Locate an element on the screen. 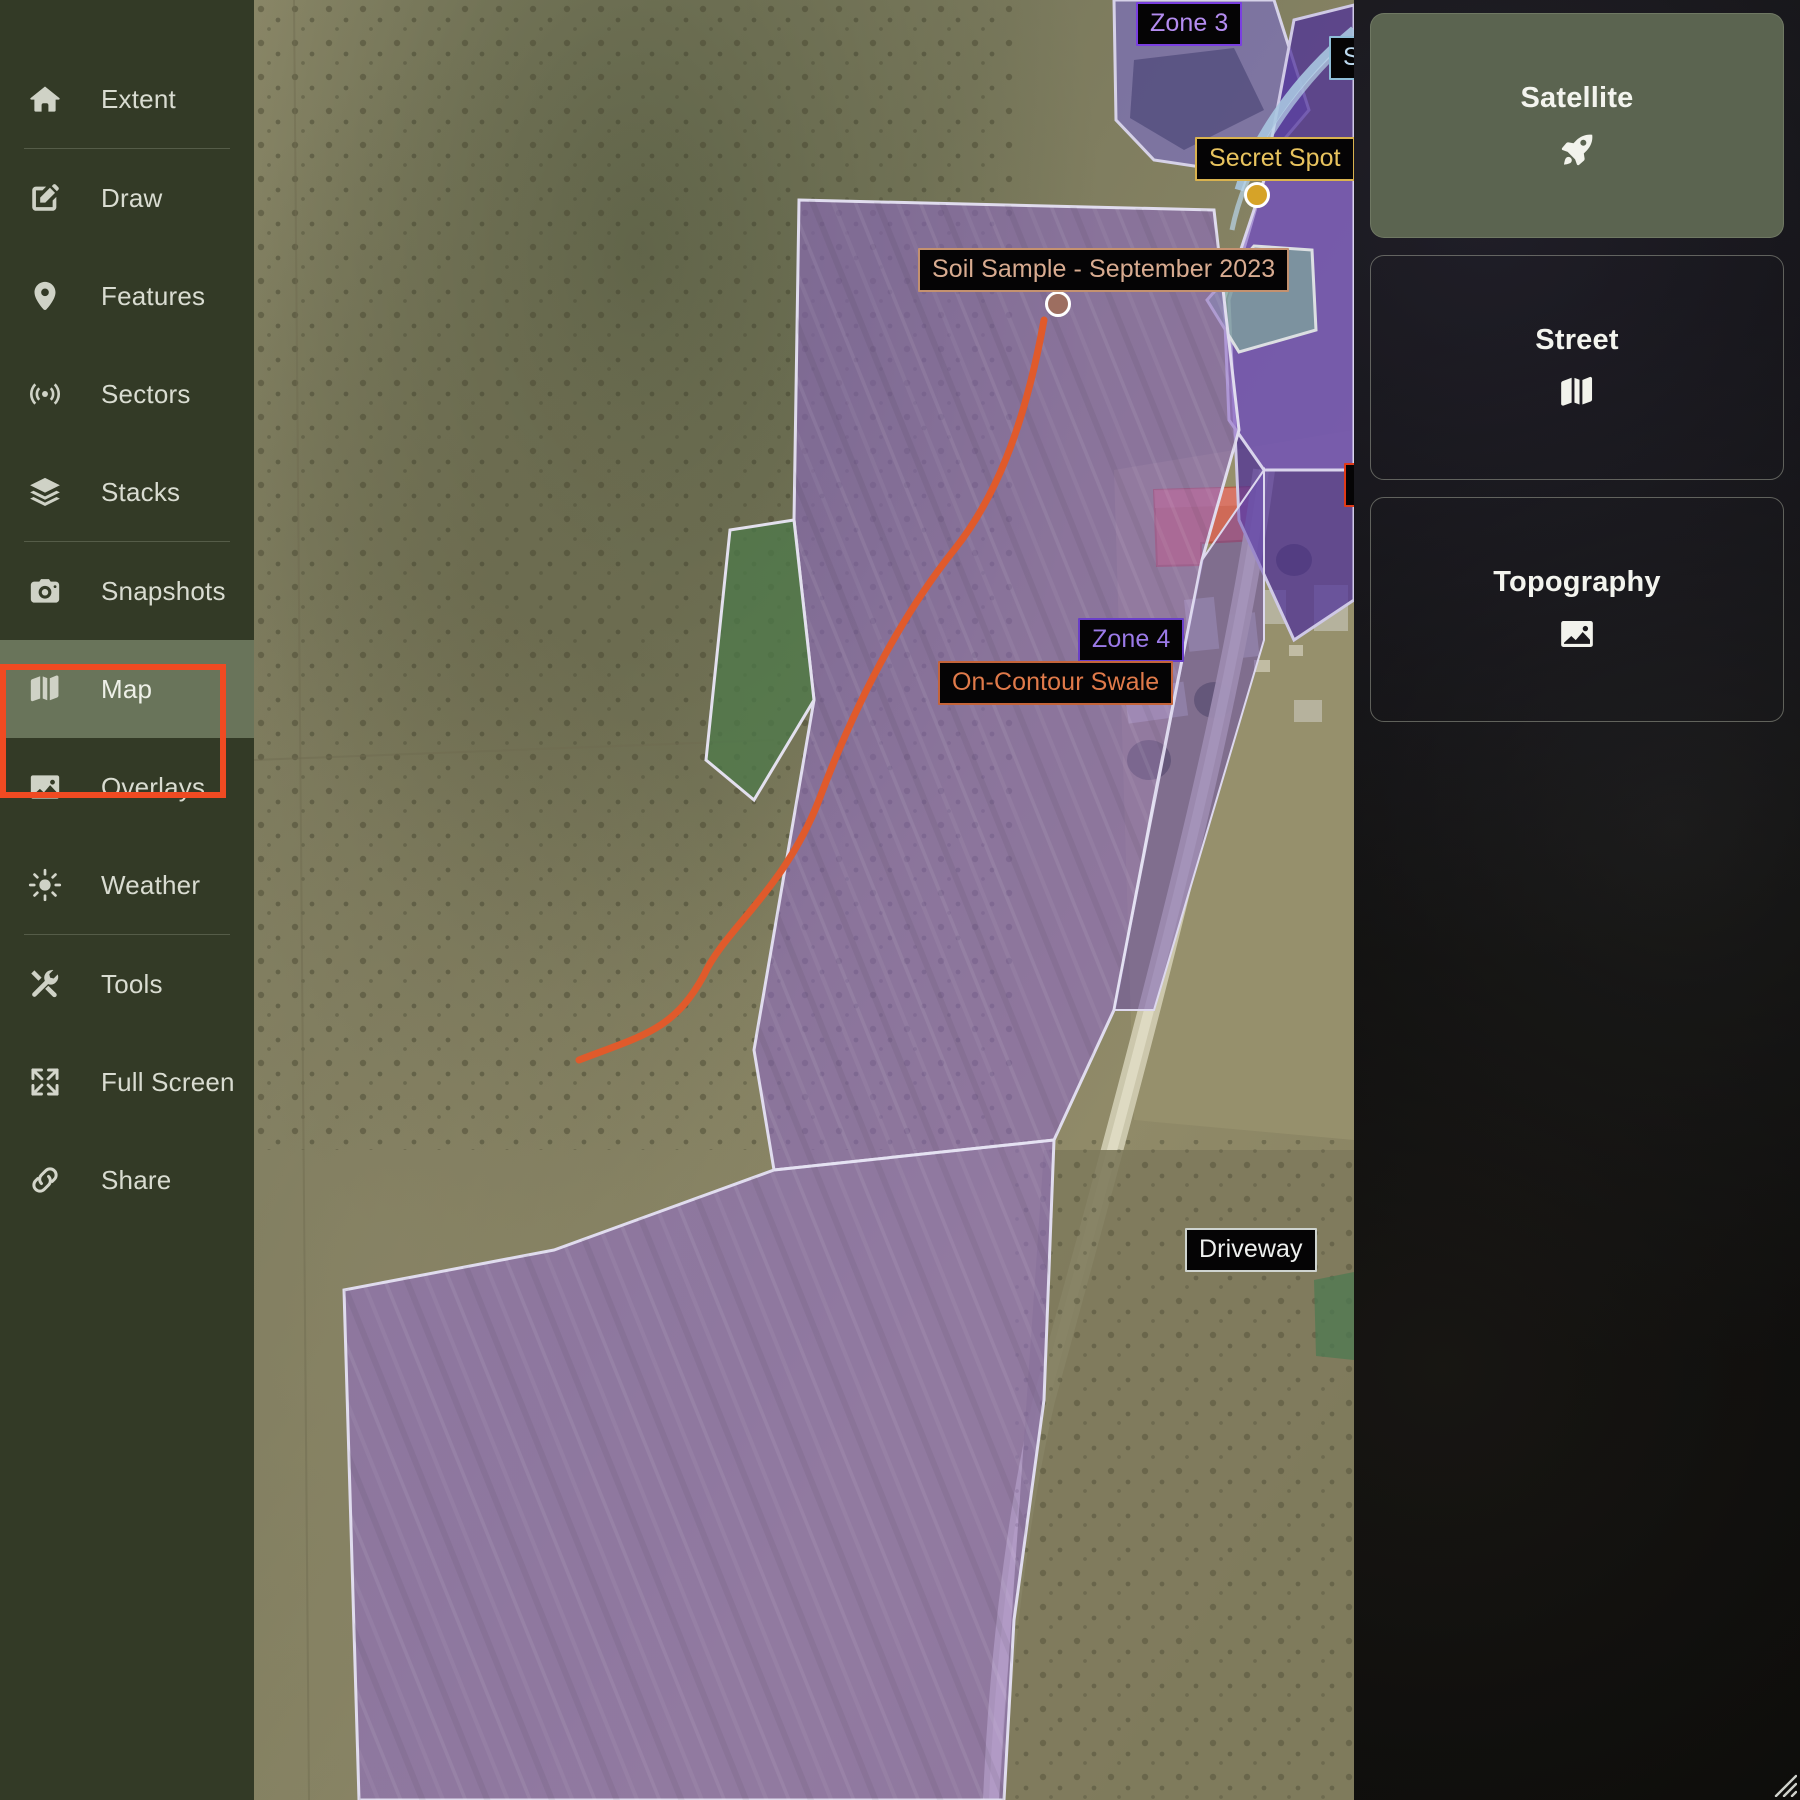 This screenshot has height=1800, width=1800. rocket-icon is located at coordinates (1577, 150).